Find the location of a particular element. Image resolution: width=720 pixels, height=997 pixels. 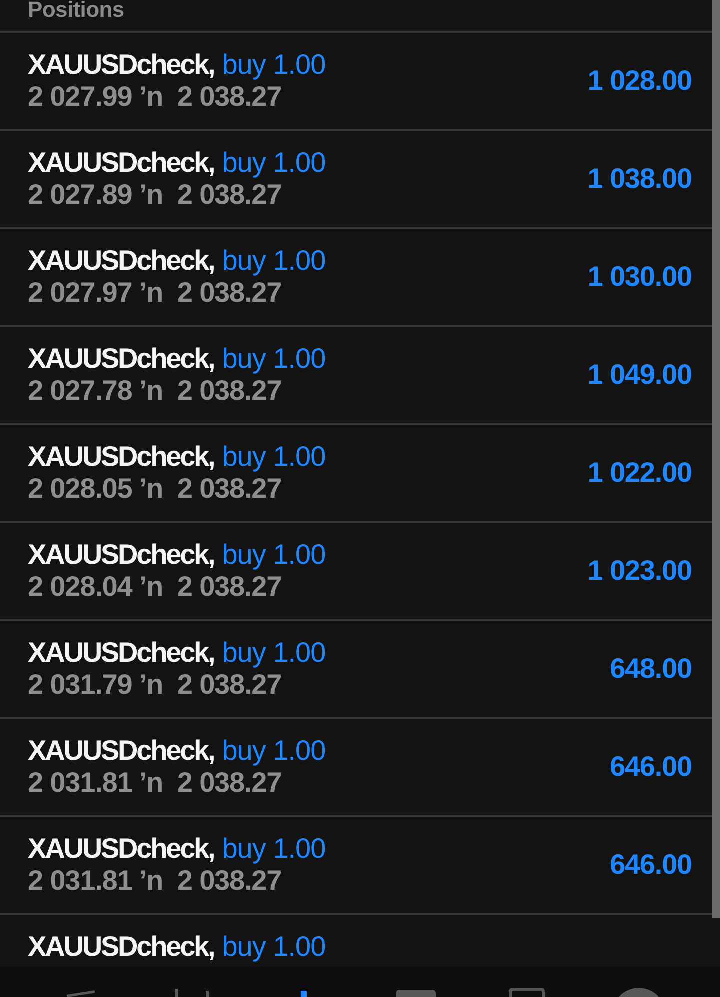

section-title: Positions is located at coordinates (76, 10).